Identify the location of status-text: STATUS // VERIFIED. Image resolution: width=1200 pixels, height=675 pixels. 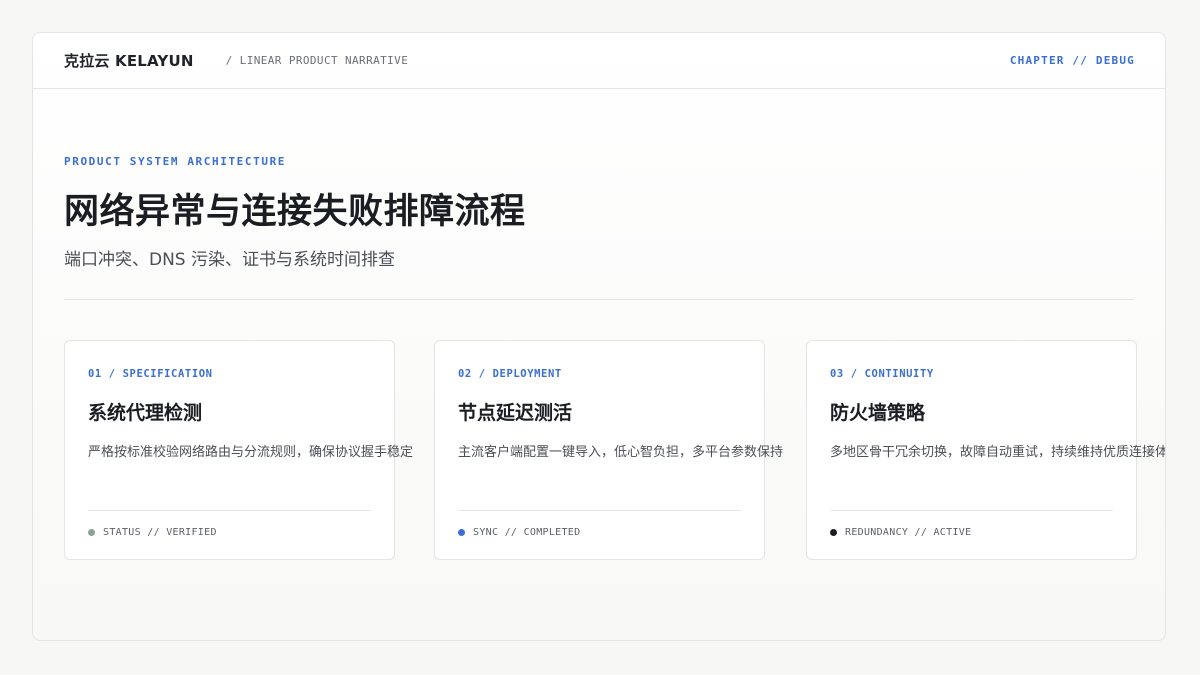
(160, 532).